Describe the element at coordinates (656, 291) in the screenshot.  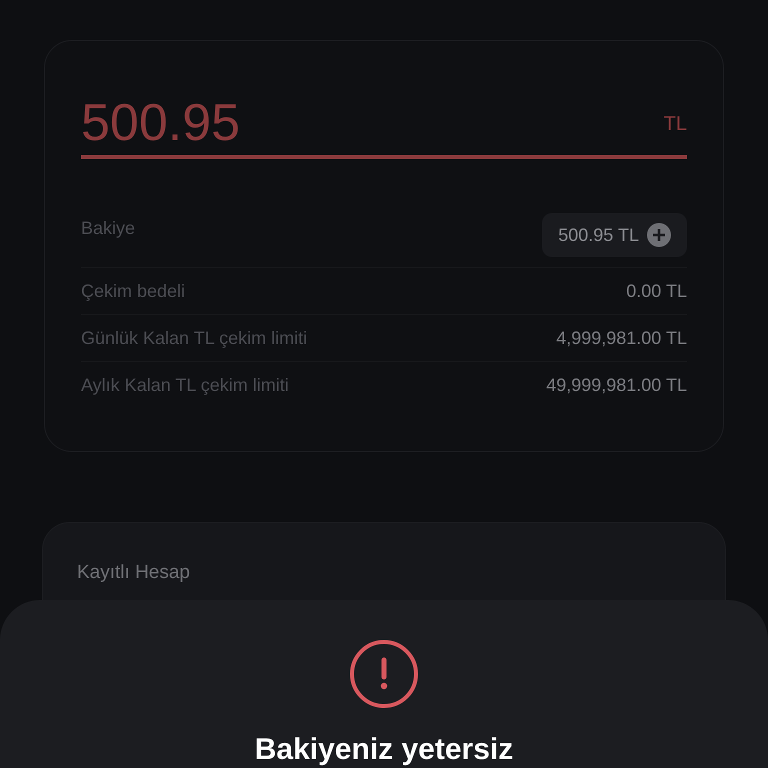
I see `detail-value: 0.00 TL` at that location.